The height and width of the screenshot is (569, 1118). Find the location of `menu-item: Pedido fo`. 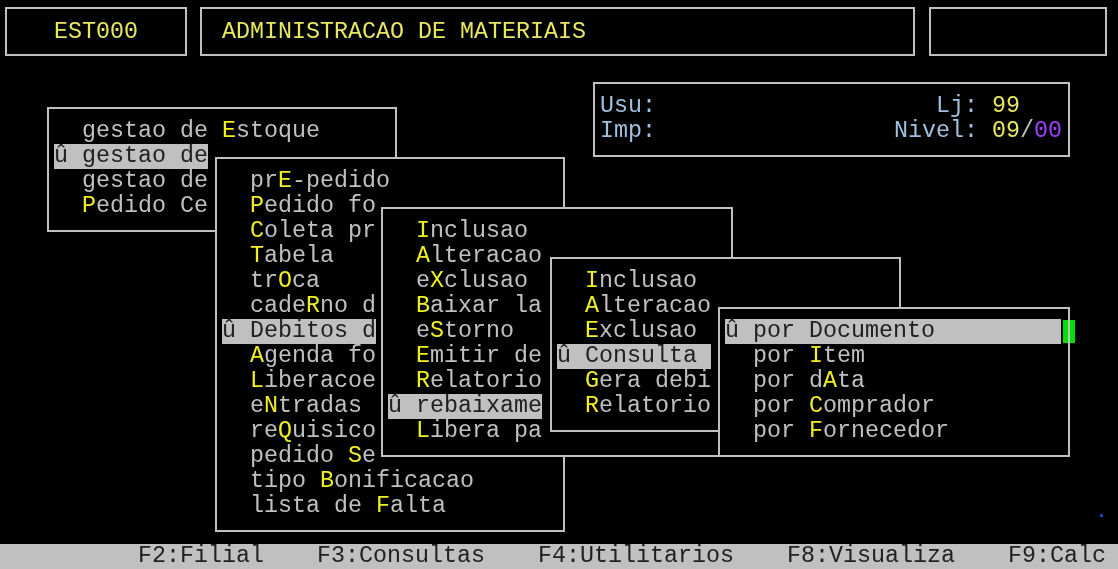

menu-item: Pedido fo is located at coordinates (299, 206).